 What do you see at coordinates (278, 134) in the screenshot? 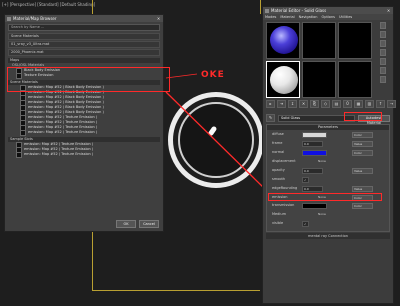
I see `param-label: diffuse` at bounding box center [278, 134].